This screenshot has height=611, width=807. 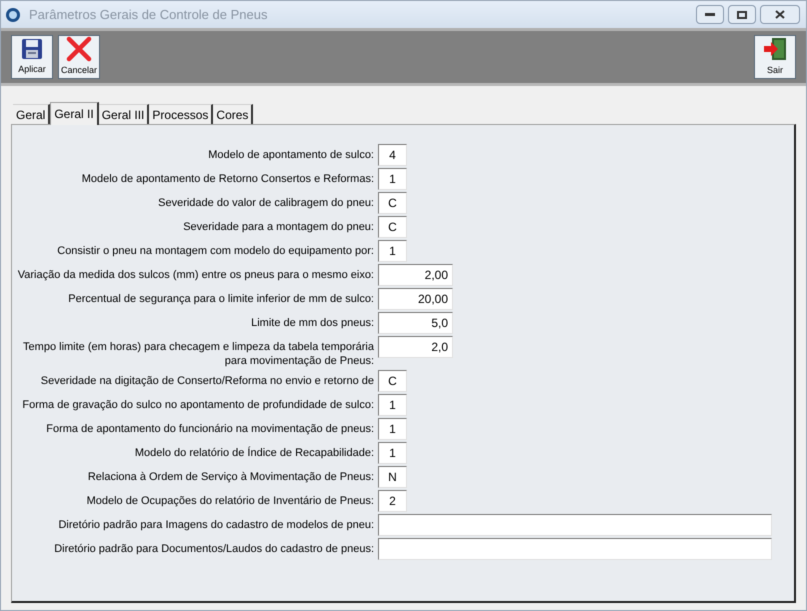 I want to click on input-field: 20,00, so click(x=415, y=299).